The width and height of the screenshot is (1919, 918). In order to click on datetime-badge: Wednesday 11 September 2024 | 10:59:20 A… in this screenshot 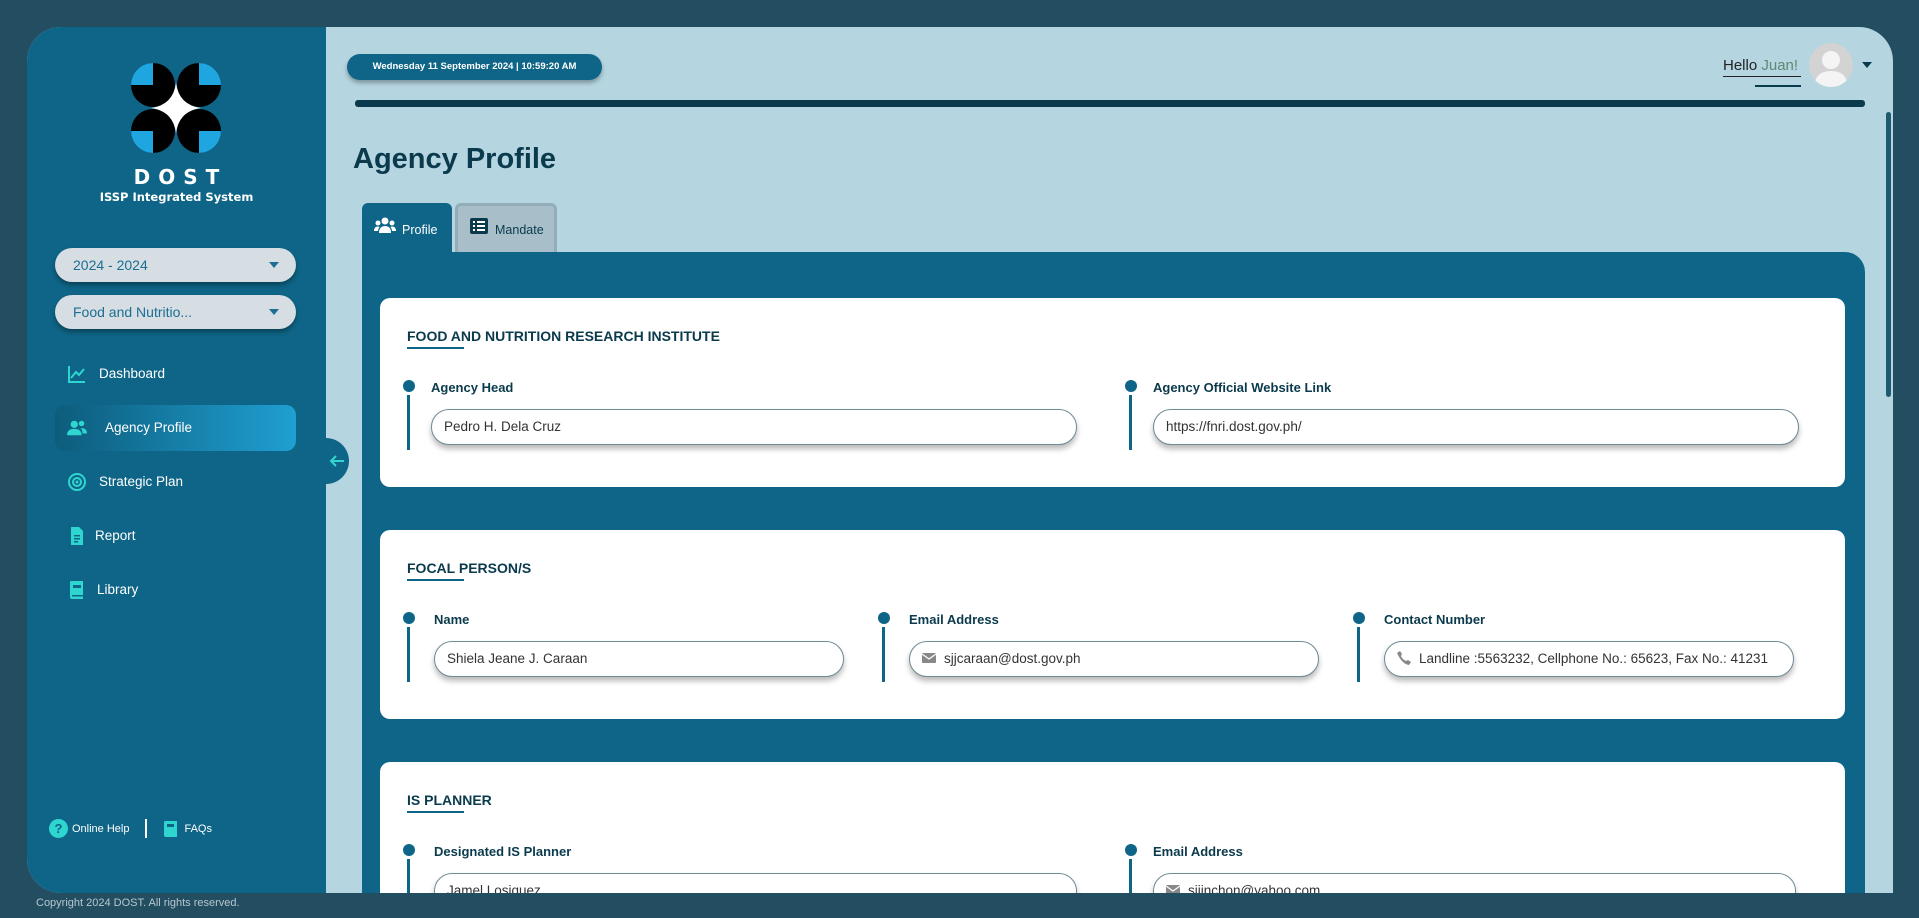, I will do `click(474, 67)`.